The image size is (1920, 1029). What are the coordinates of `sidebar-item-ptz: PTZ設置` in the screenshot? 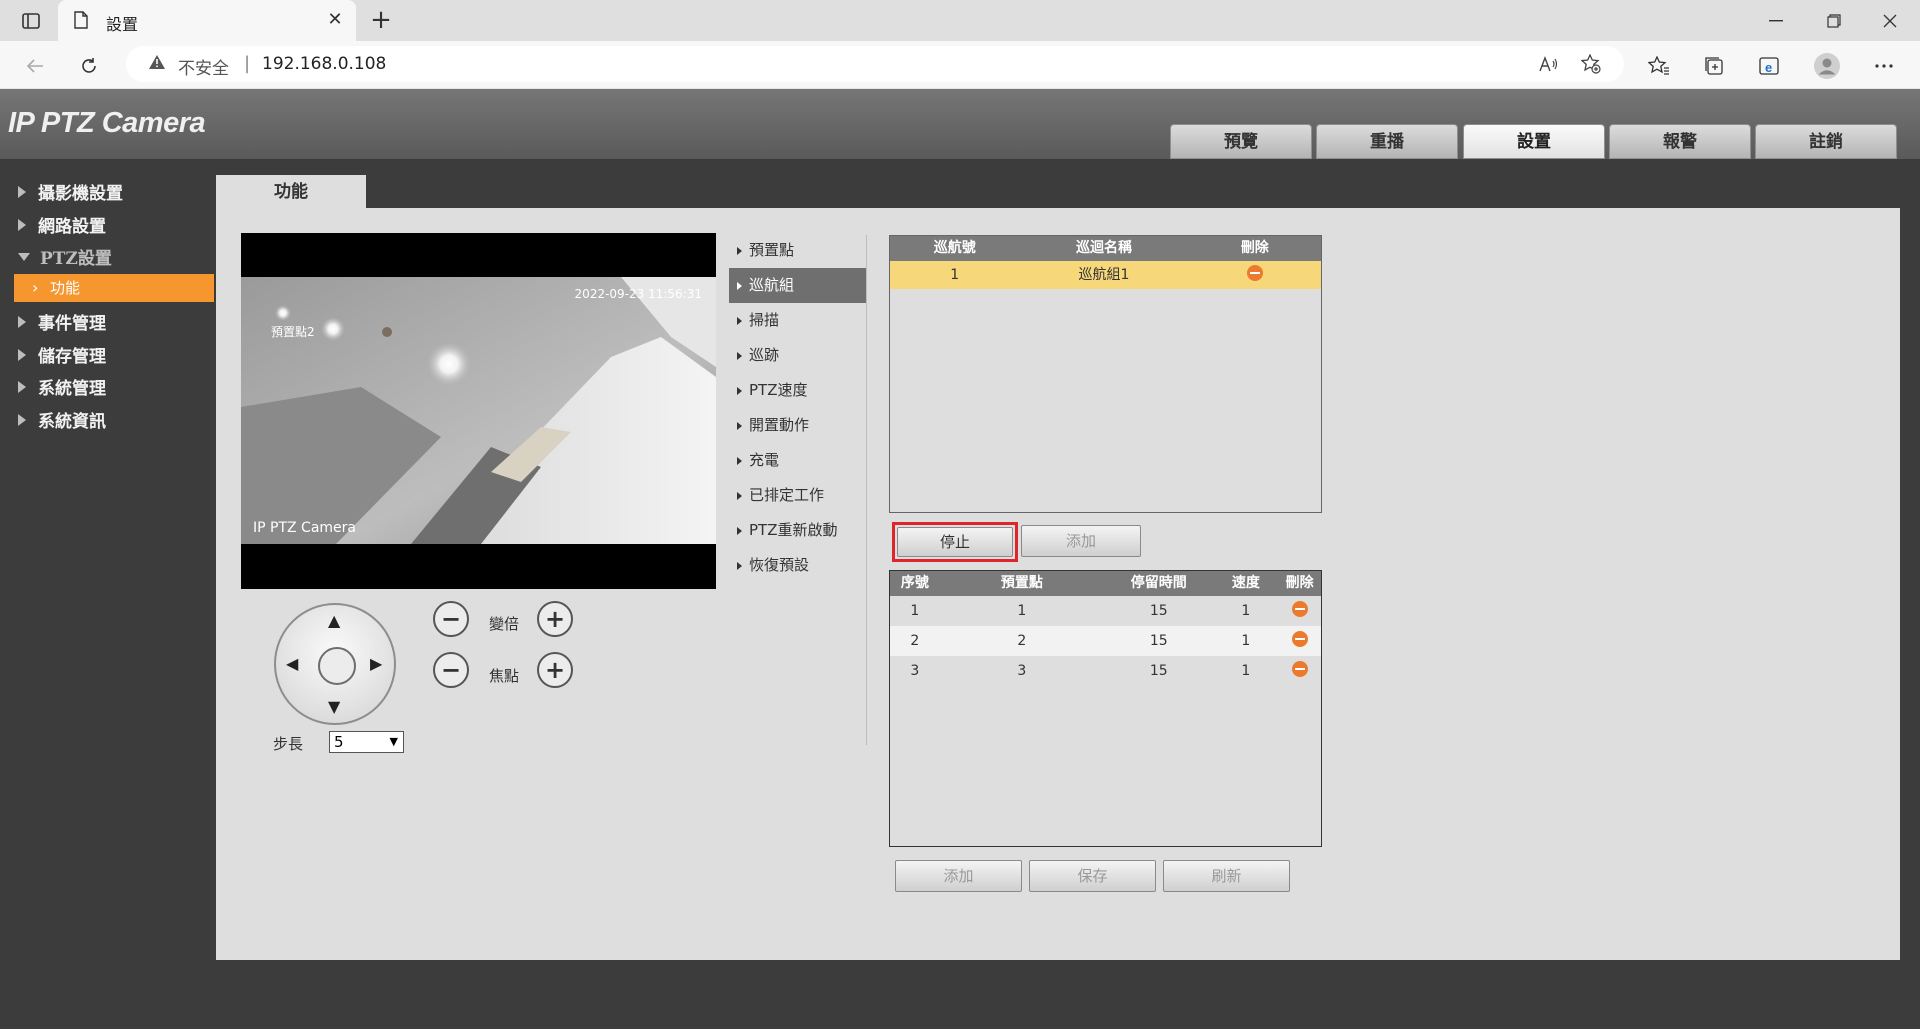 It's located at (65, 256).